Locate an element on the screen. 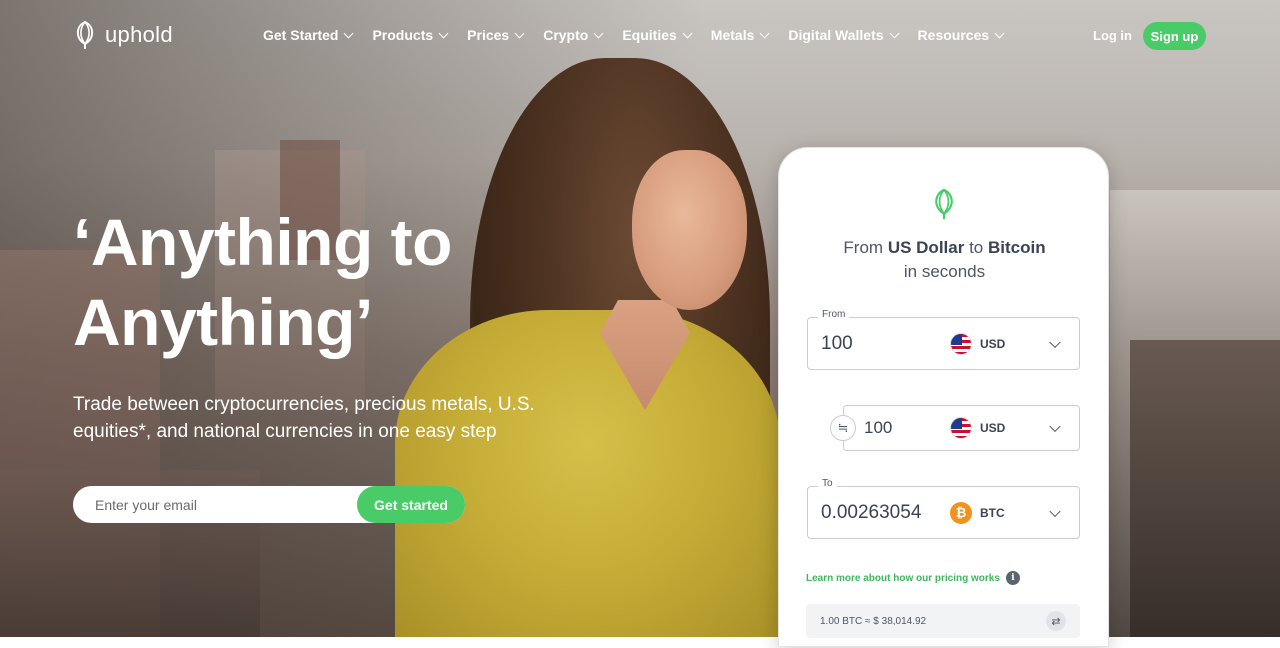 Image resolution: width=1280 pixels, height=648 pixels. get-started-button: Get started is located at coordinates (411, 504).